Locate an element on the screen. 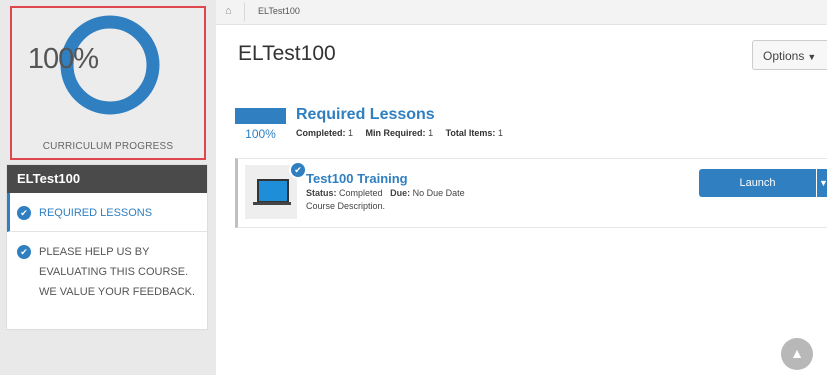 This screenshot has height=375, width=827. total-items-label: Total Items: is located at coordinates (470, 133).